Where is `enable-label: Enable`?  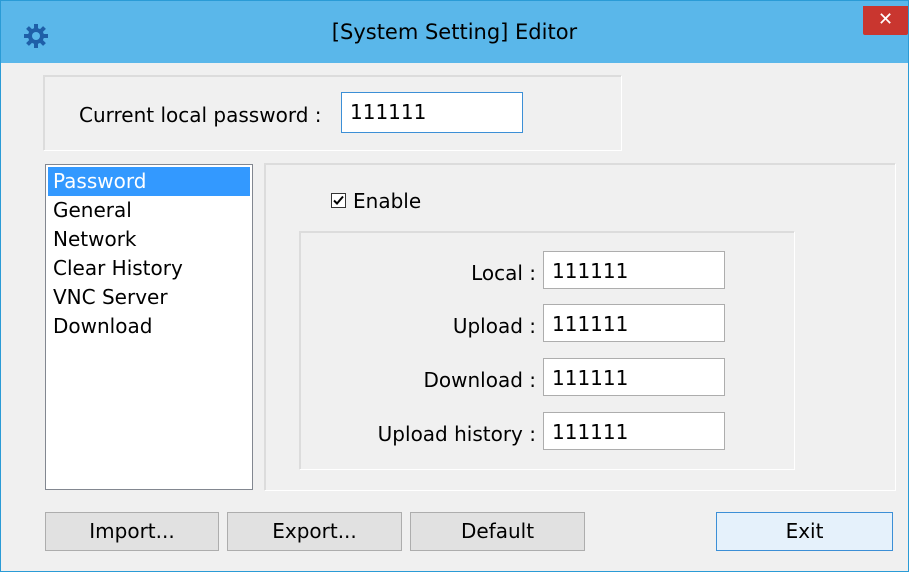
enable-label: Enable is located at coordinates (387, 201).